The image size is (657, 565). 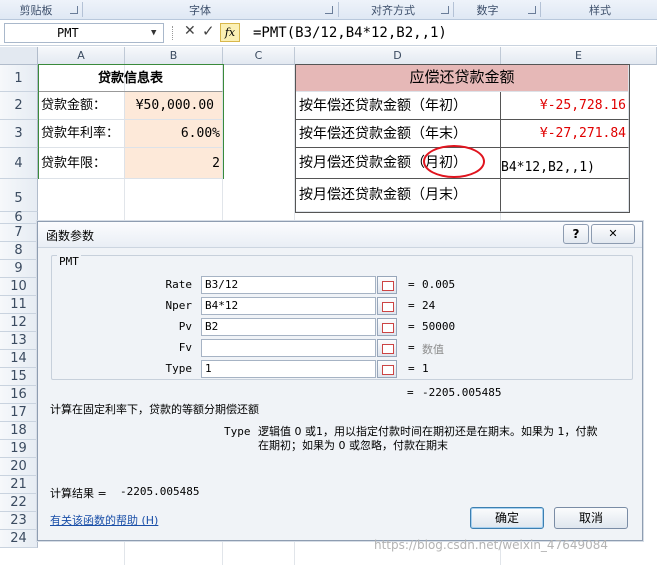 I want to click on row-header-15: 15, so click(x=19, y=377).